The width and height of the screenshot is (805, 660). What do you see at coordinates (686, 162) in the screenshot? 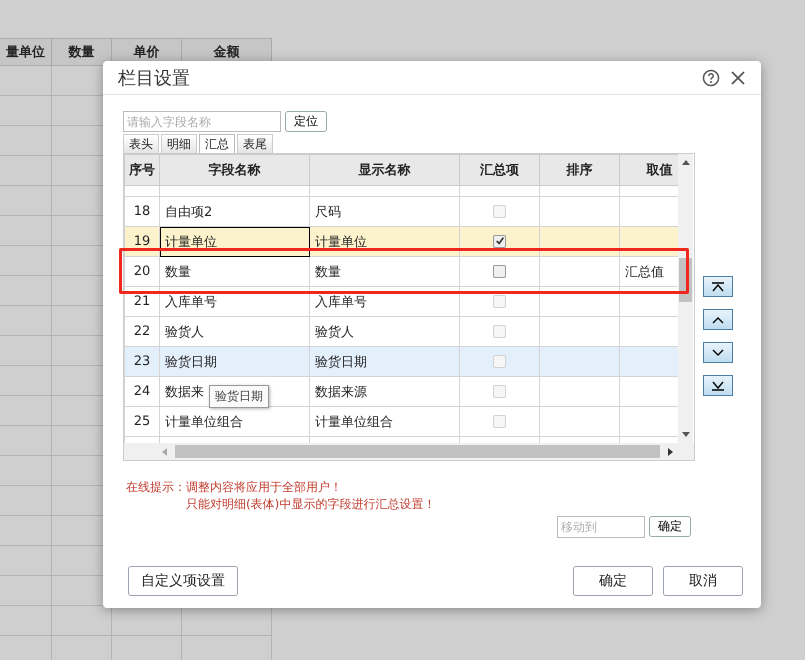
I see `scroll-up-icon` at bounding box center [686, 162].